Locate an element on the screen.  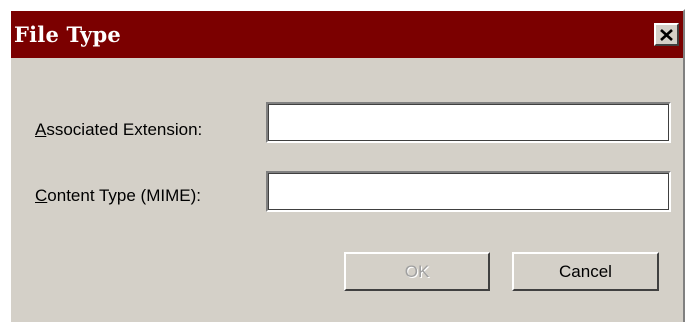
cancel-button: Cancel is located at coordinates (585, 271).